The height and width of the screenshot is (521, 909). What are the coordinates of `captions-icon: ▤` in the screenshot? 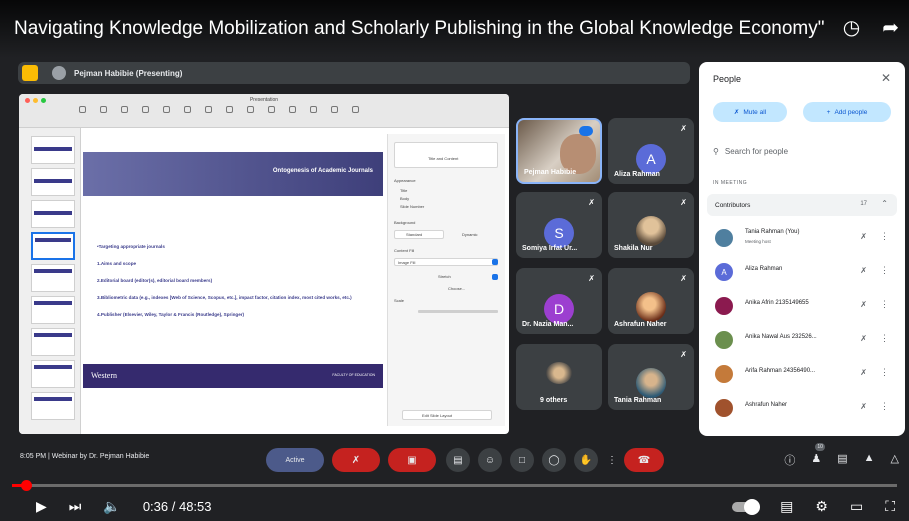 It's located at (458, 460).